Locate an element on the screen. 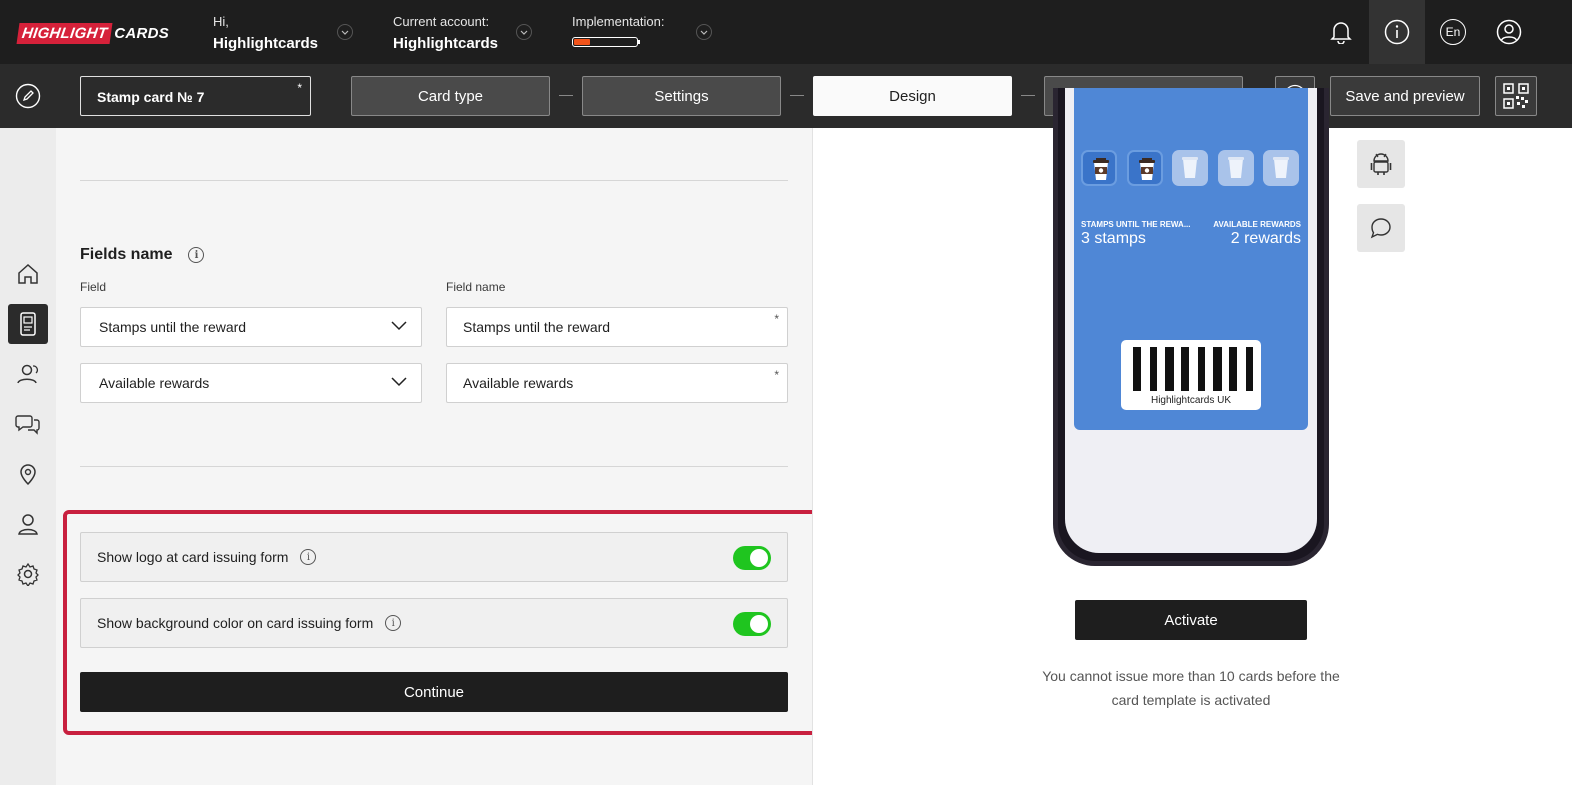 Image resolution: width=1572 pixels, height=785 pixels. step-settings: Settings is located at coordinates (681, 96).